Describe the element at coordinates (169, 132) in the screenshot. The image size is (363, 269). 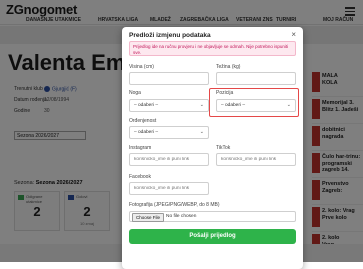
I see `experience-select: – odaberi – ⌄` at that location.